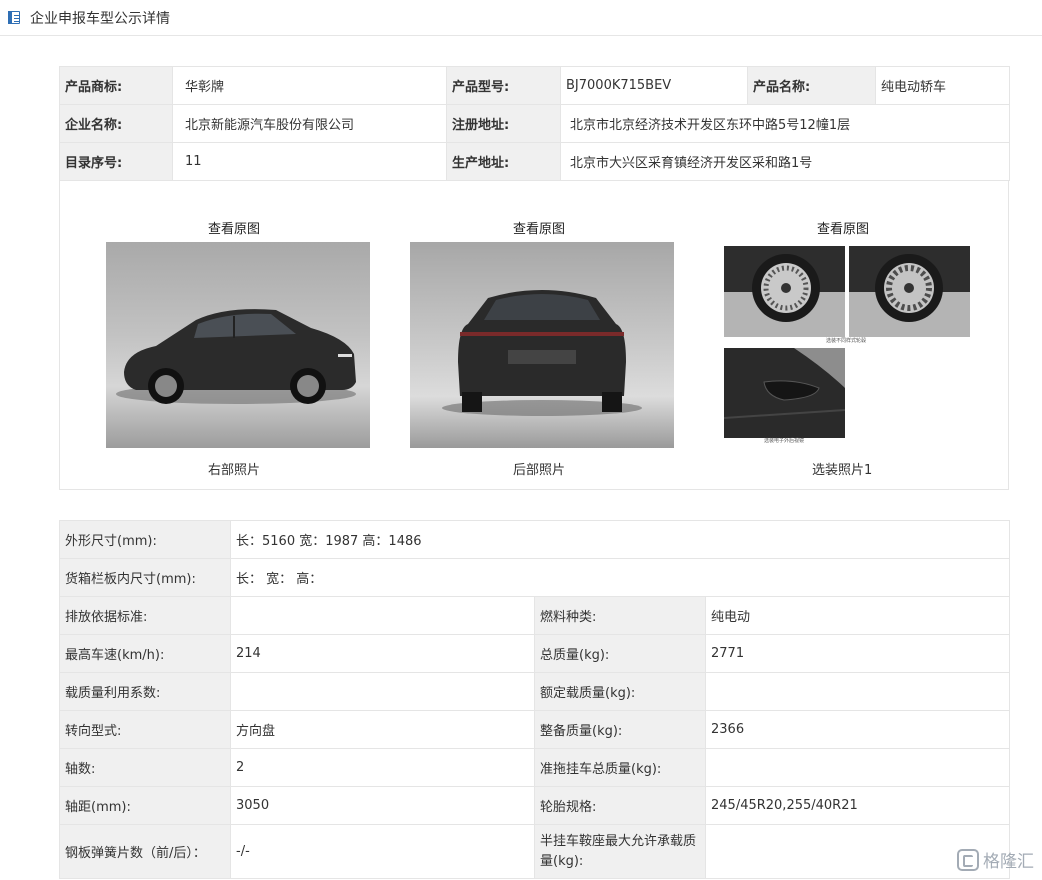 The width and height of the screenshot is (1042, 880). Describe the element at coordinates (620, 691) in the screenshot. I see `rated-load-label: 额定载质量(kg):` at that location.